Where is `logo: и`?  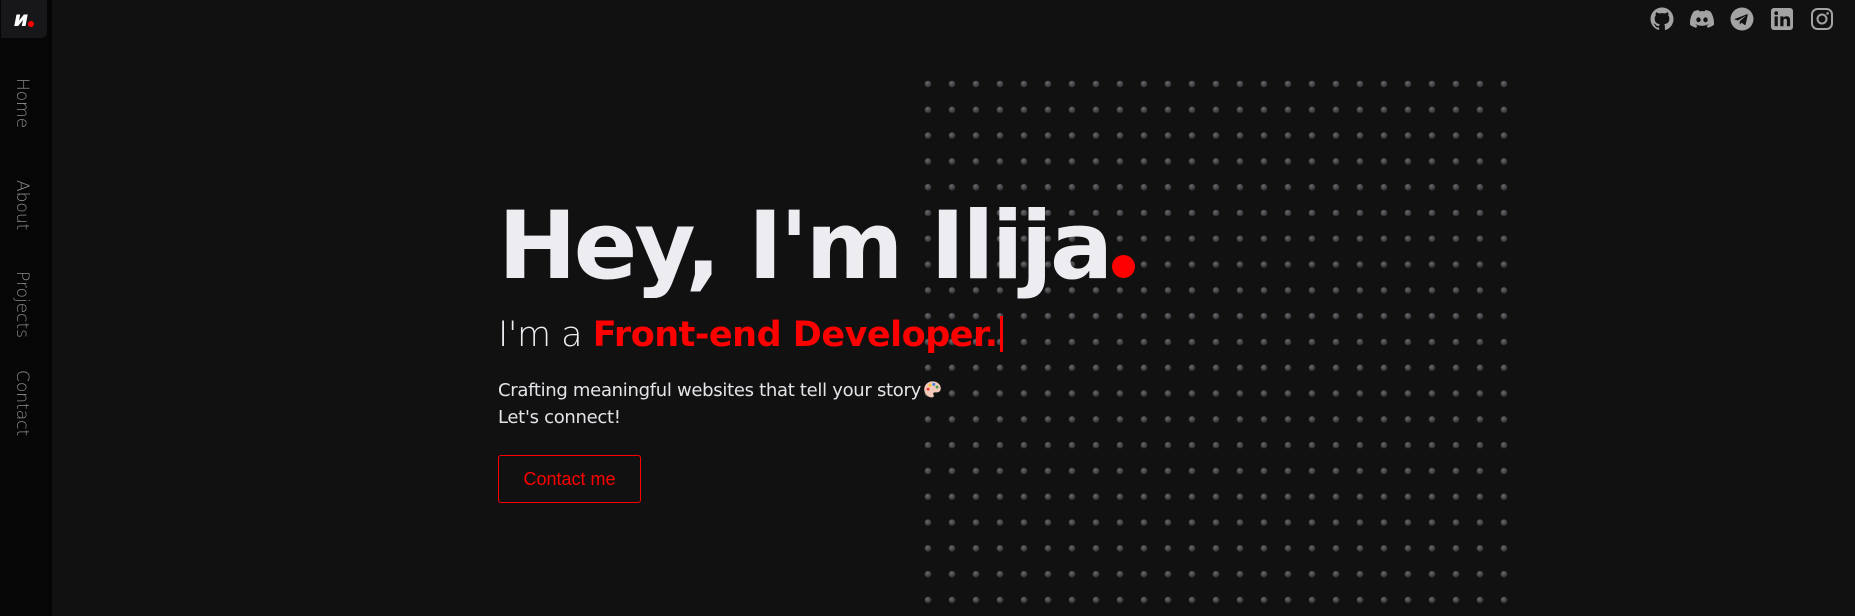
logo: и is located at coordinates (24, 19).